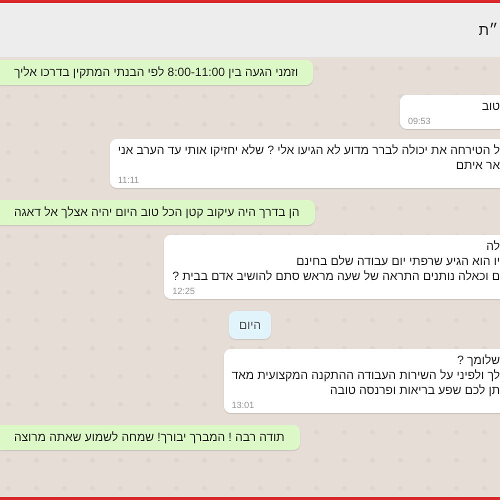  What do you see at coordinates (397, 261) in the screenshot?
I see `message-text: יו הוא הגיע שרפתי יום עבודה שלם בחינם` at bounding box center [397, 261].